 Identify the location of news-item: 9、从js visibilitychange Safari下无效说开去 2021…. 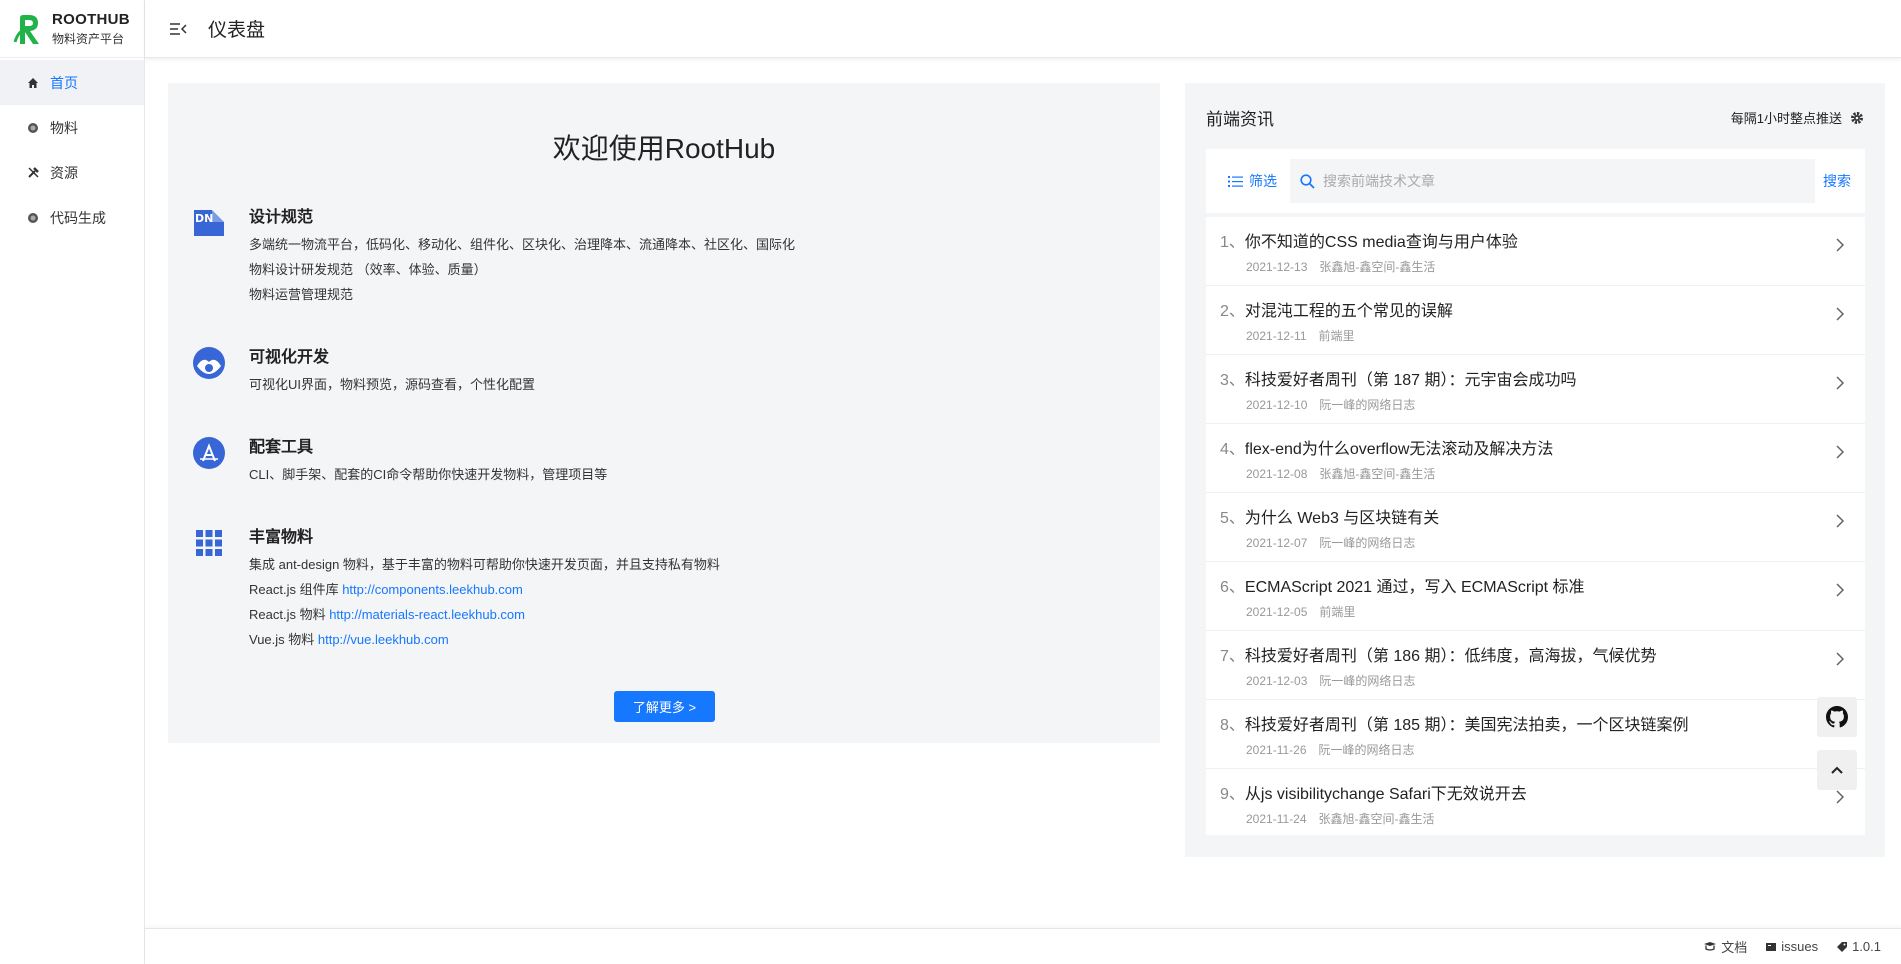
(1535, 802).